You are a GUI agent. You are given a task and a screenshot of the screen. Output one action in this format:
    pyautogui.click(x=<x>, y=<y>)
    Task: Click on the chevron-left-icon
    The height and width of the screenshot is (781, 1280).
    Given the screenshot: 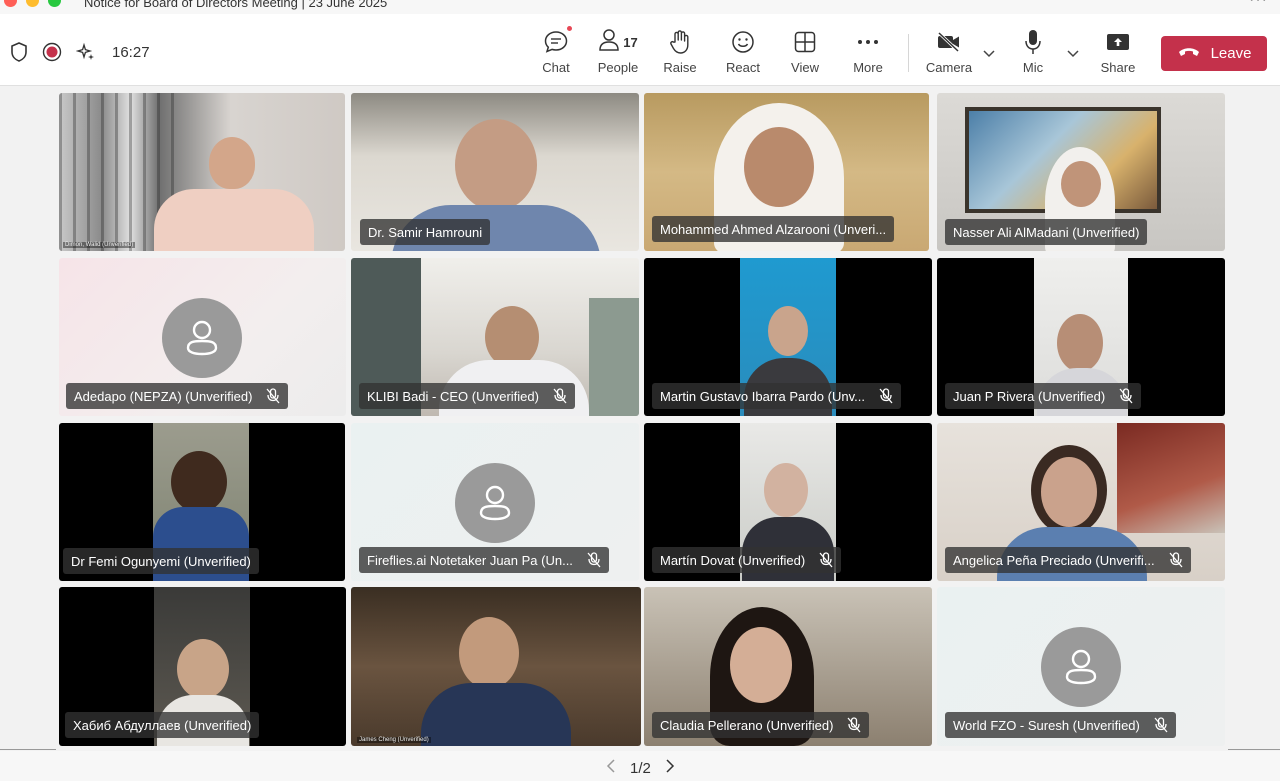 What is the action you would take?
    pyautogui.click(x=611, y=768)
    